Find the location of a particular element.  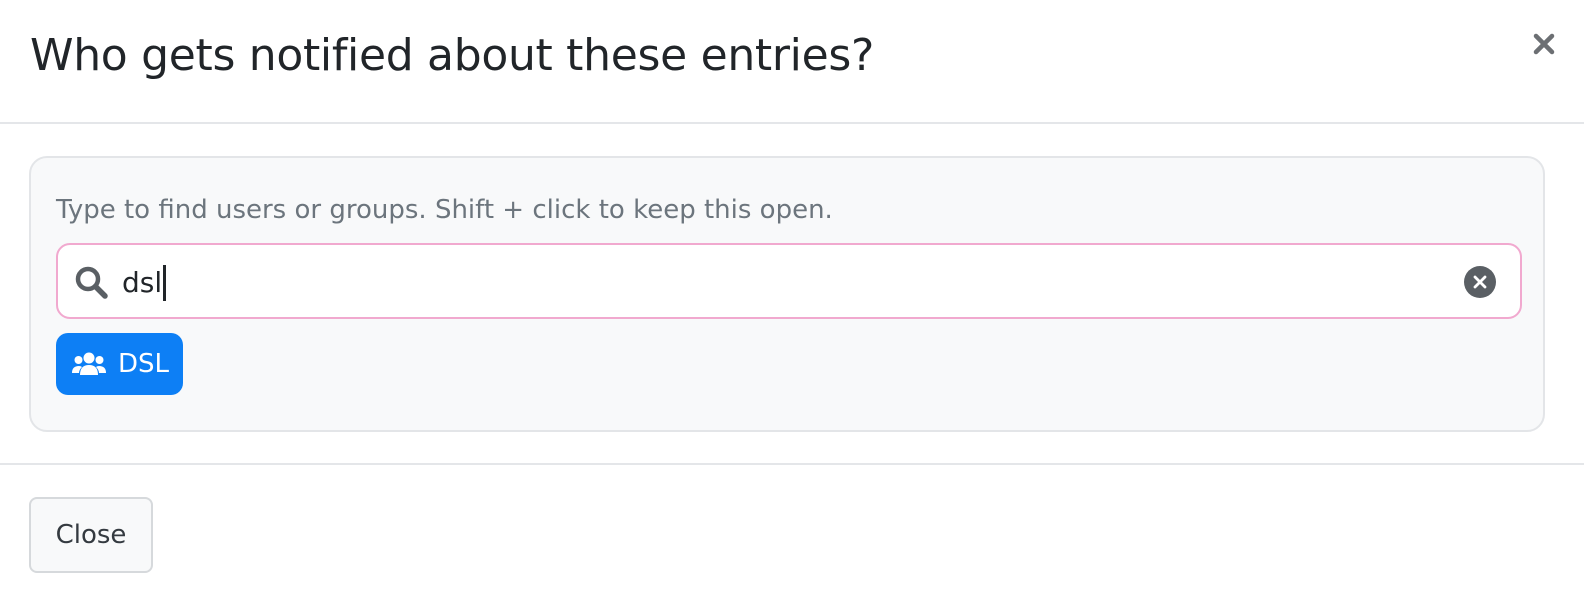

group-icon is located at coordinates (89, 363).